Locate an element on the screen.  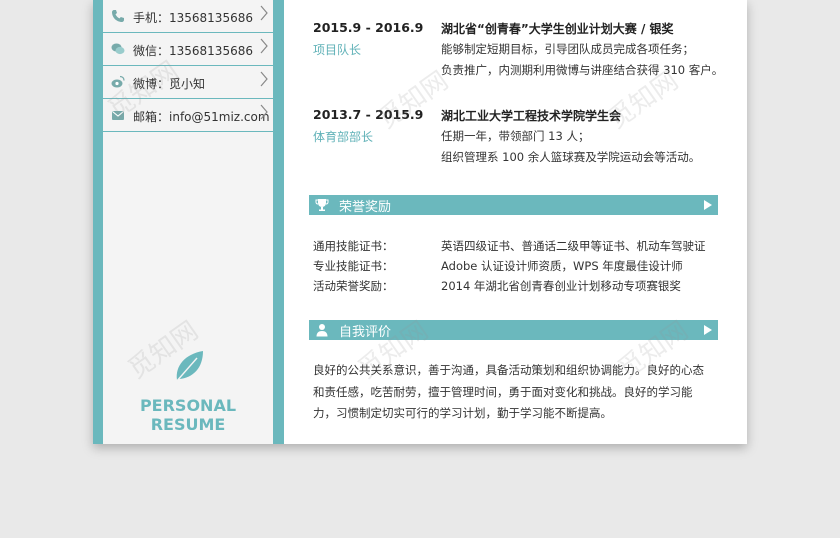
person-icon is located at coordinates (322, 330).